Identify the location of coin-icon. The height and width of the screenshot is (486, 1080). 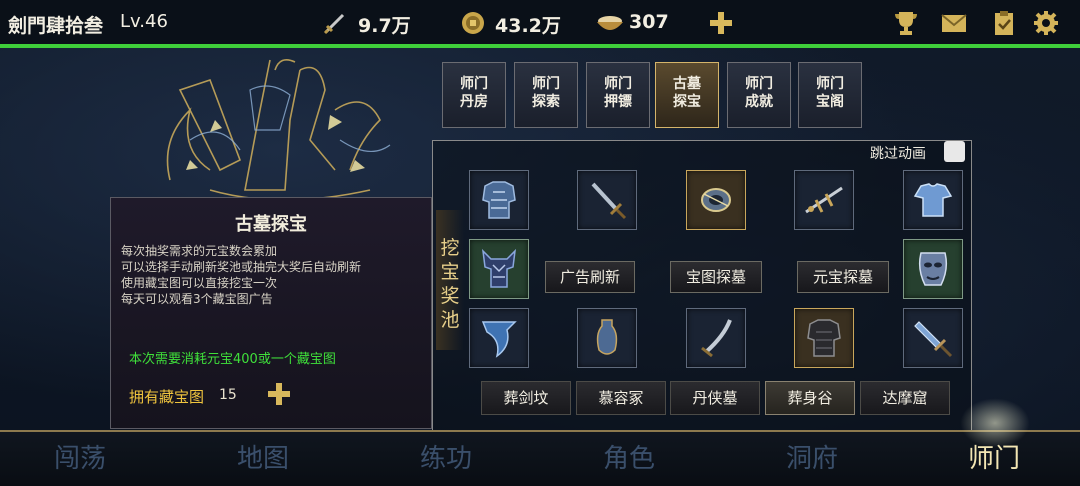
(473, 23).